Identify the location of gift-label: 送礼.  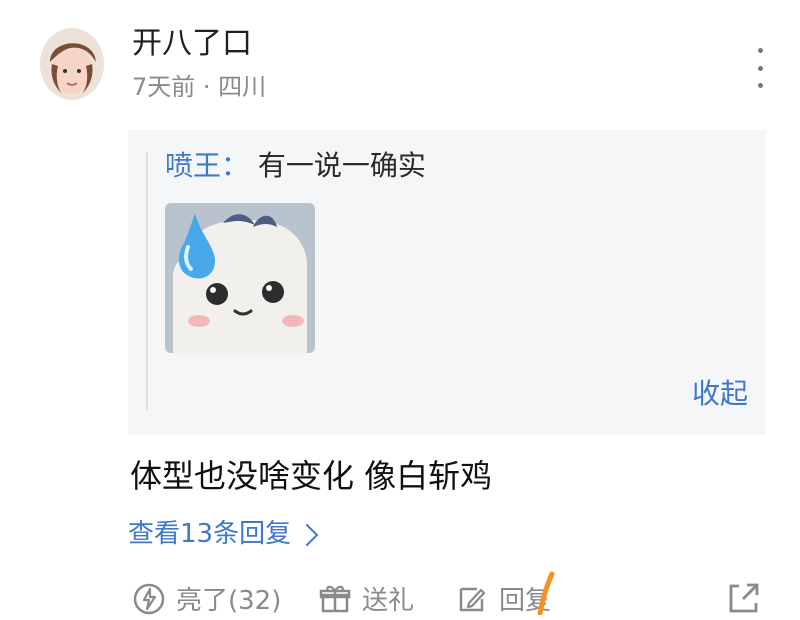
(388, 601).